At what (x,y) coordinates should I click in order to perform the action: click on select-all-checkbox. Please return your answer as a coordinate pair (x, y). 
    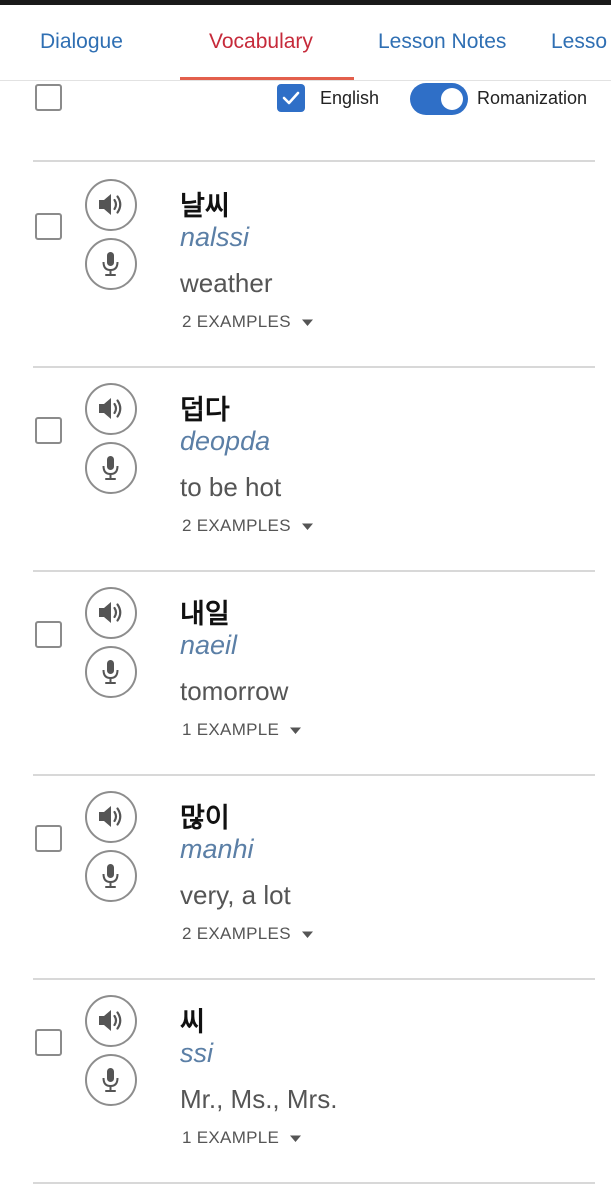
    Looking at the image, I should click on (48, 97).